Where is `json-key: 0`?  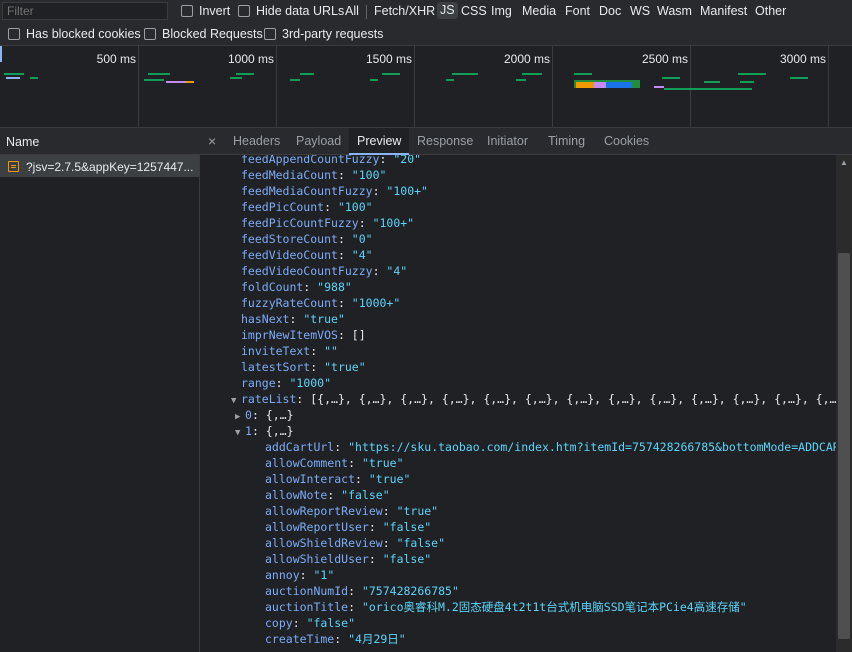 json-key: 0 is located at coordinates (248, 415).